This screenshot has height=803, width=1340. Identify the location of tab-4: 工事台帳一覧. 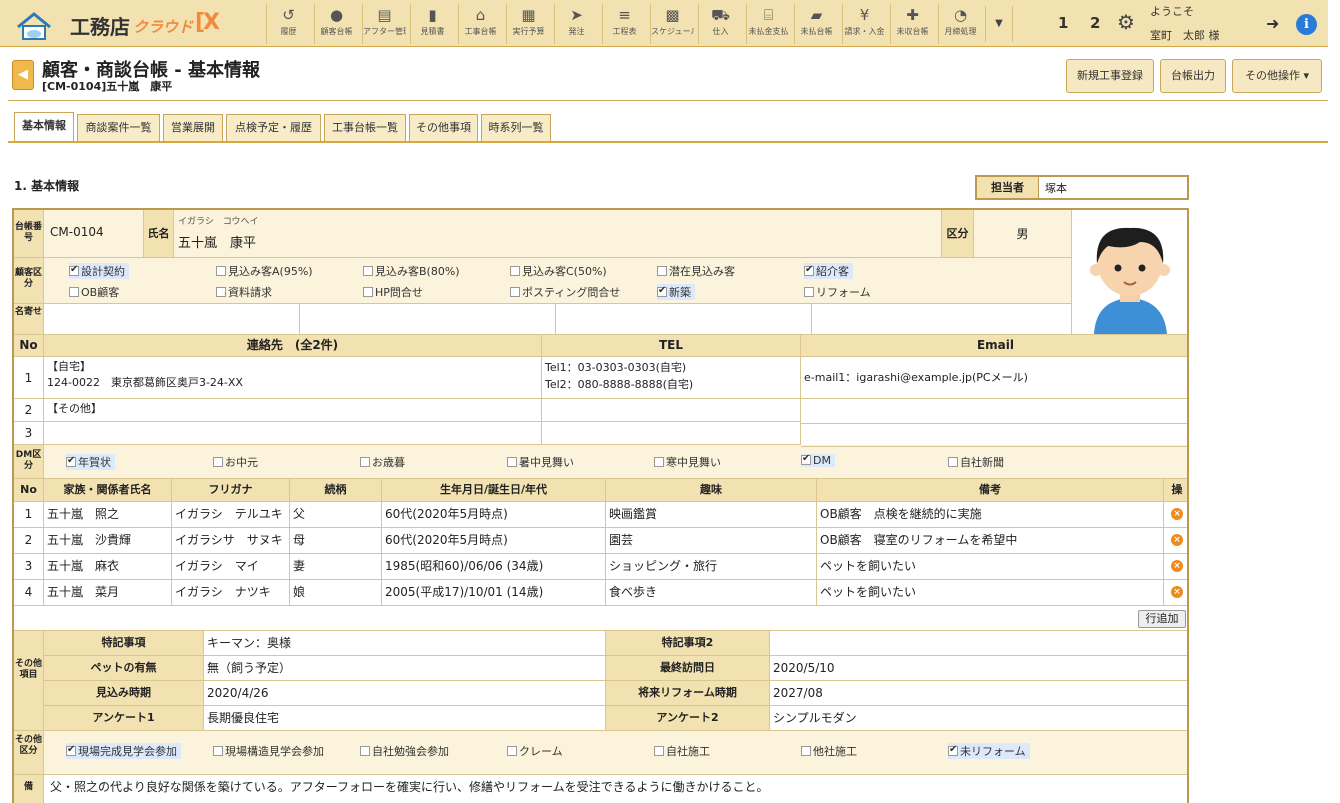
(365, 127).